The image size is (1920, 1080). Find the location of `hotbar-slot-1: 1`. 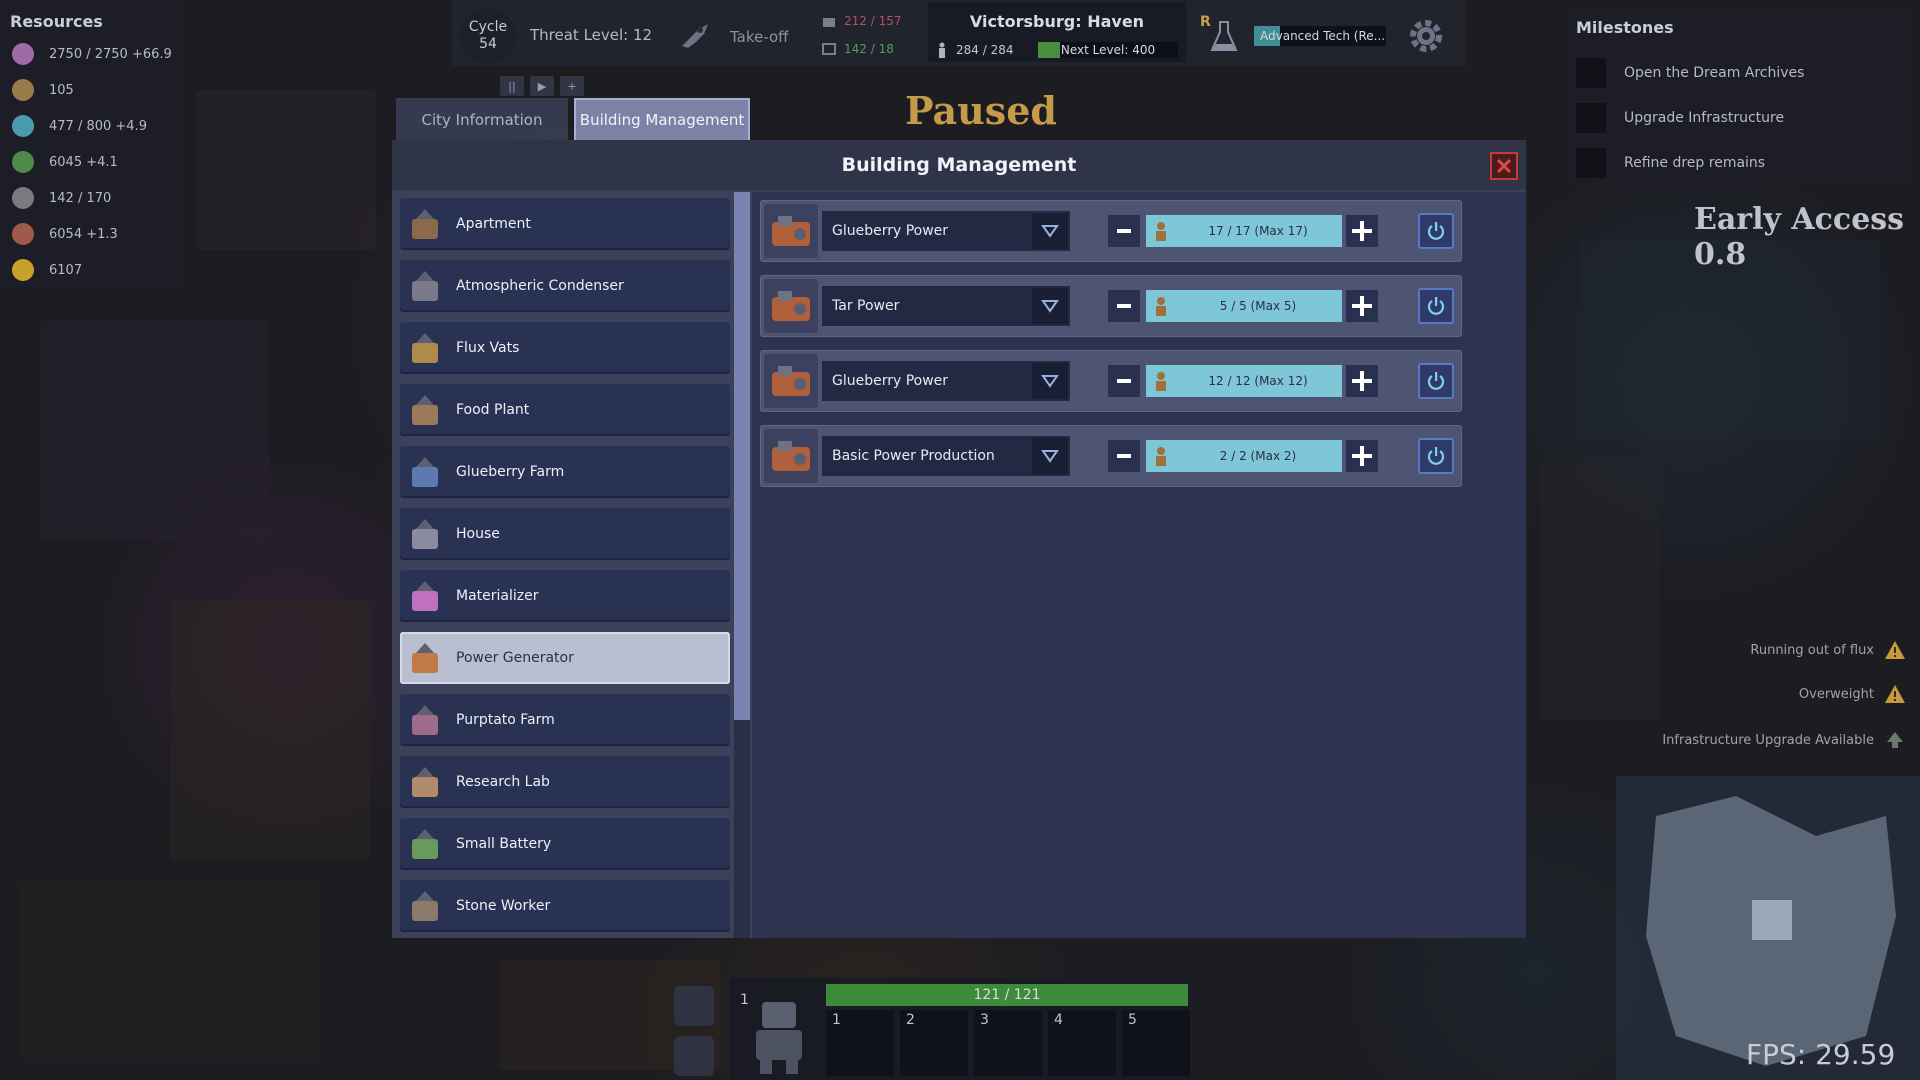

hotbar-slot-1: 1 is located at coordinates (860, 1043).